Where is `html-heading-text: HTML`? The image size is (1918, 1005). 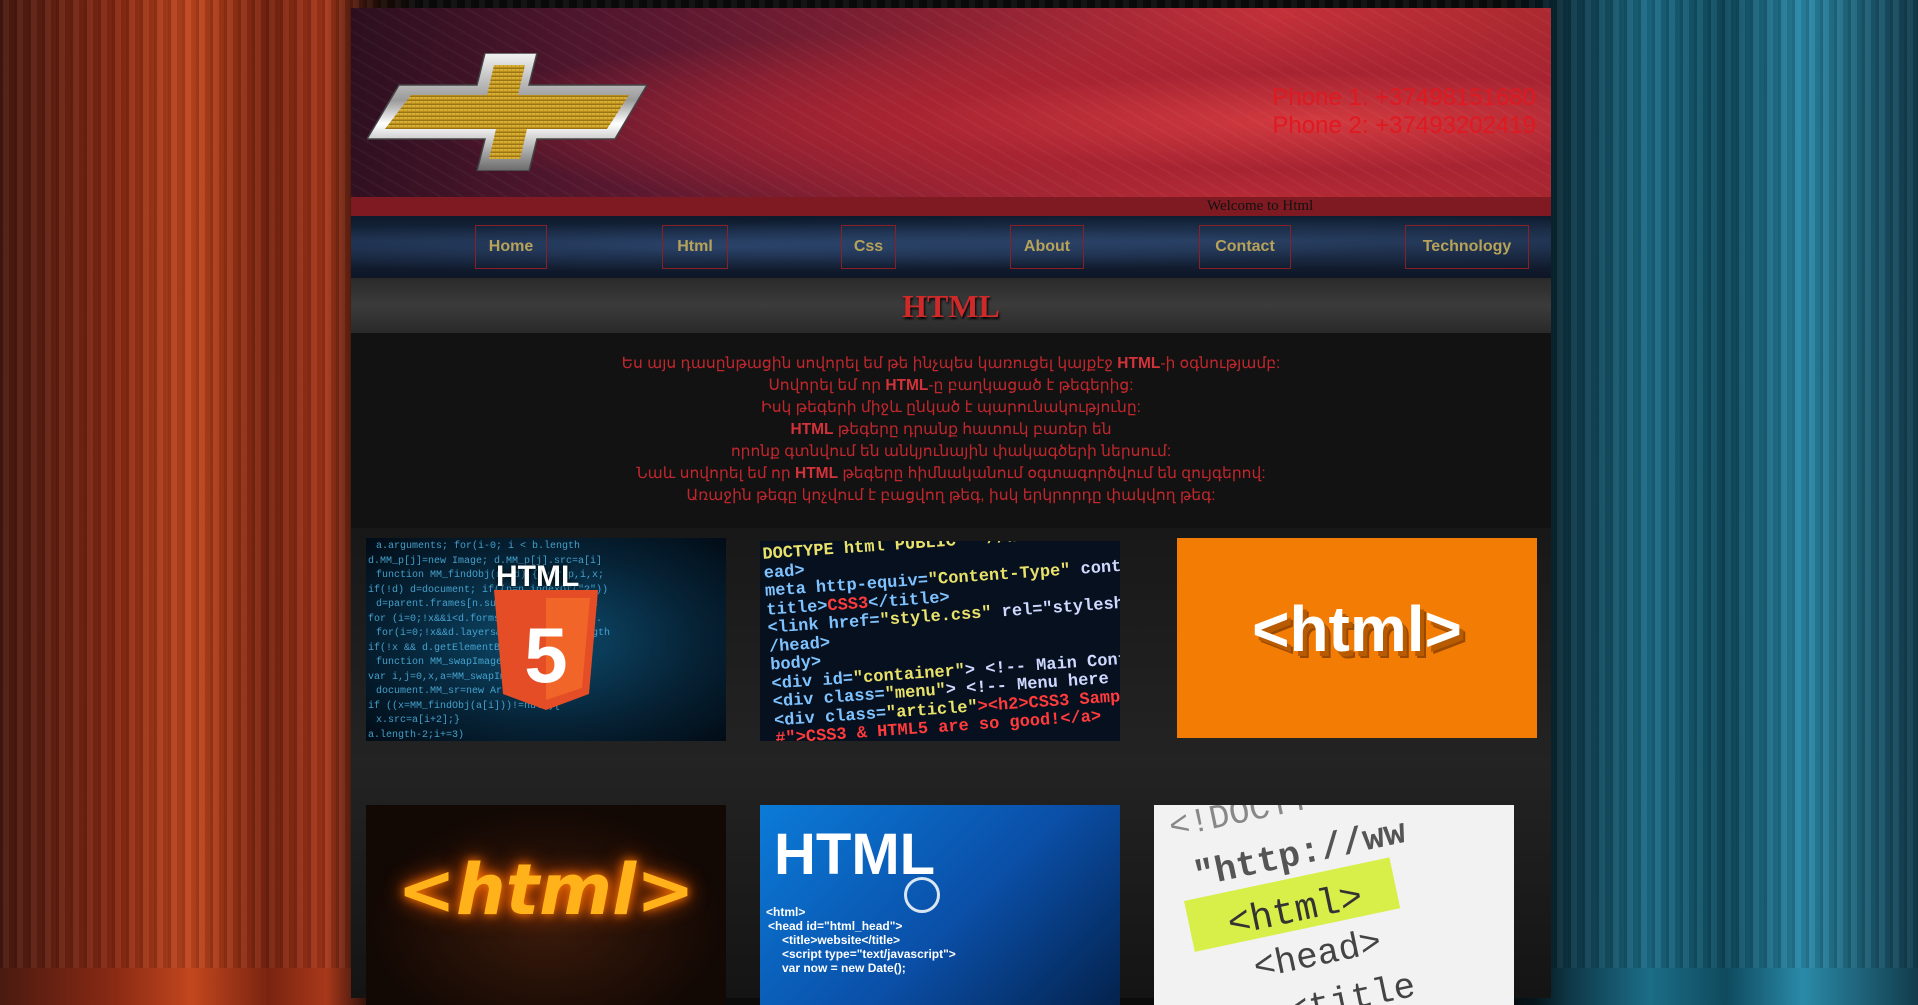
html-heading-text: HTML is located at coordinates (855, 854).